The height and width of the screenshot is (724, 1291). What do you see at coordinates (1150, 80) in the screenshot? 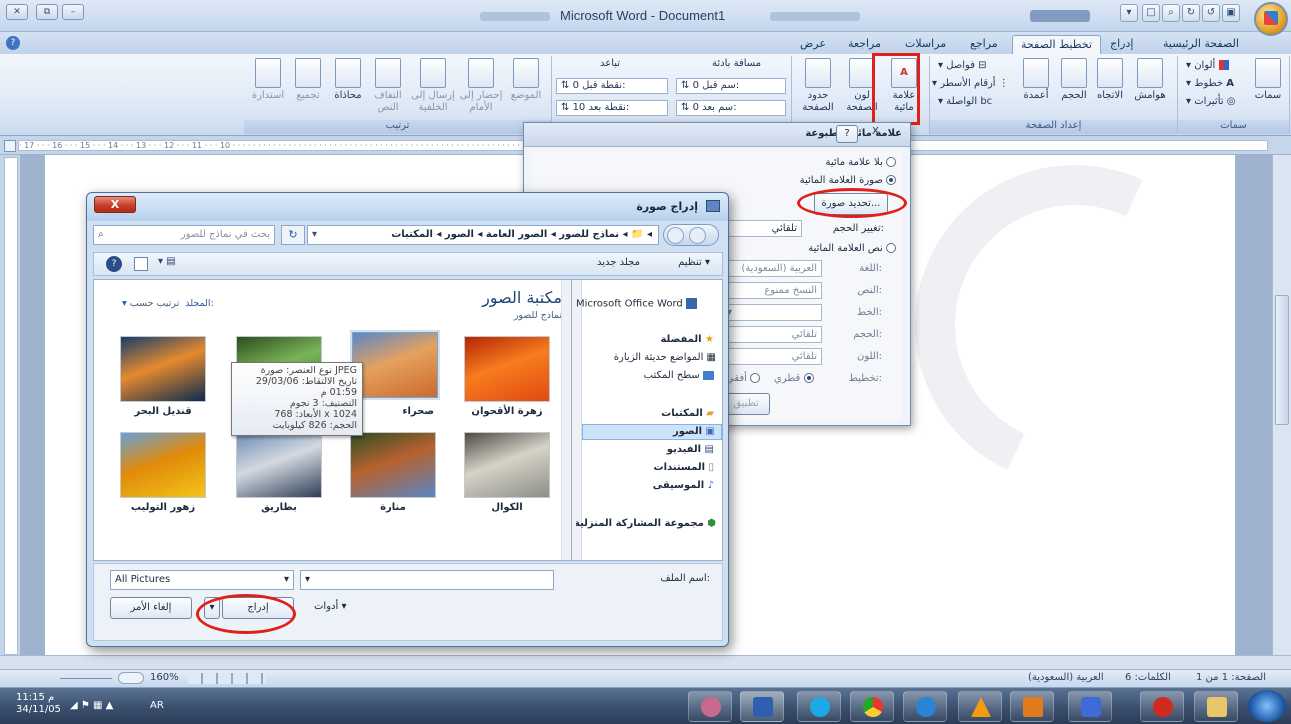
I see `margins-button: هوامش` at bounding box center [1150, 80].